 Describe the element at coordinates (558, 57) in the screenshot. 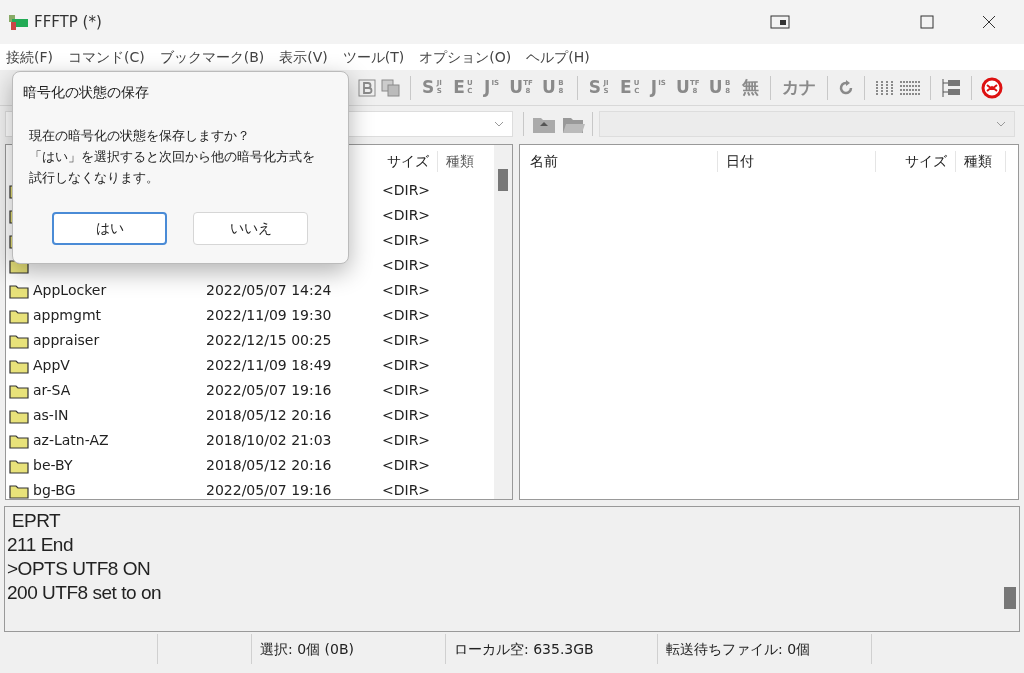

I see `menu-item: ヘルプ(H)` at that location.